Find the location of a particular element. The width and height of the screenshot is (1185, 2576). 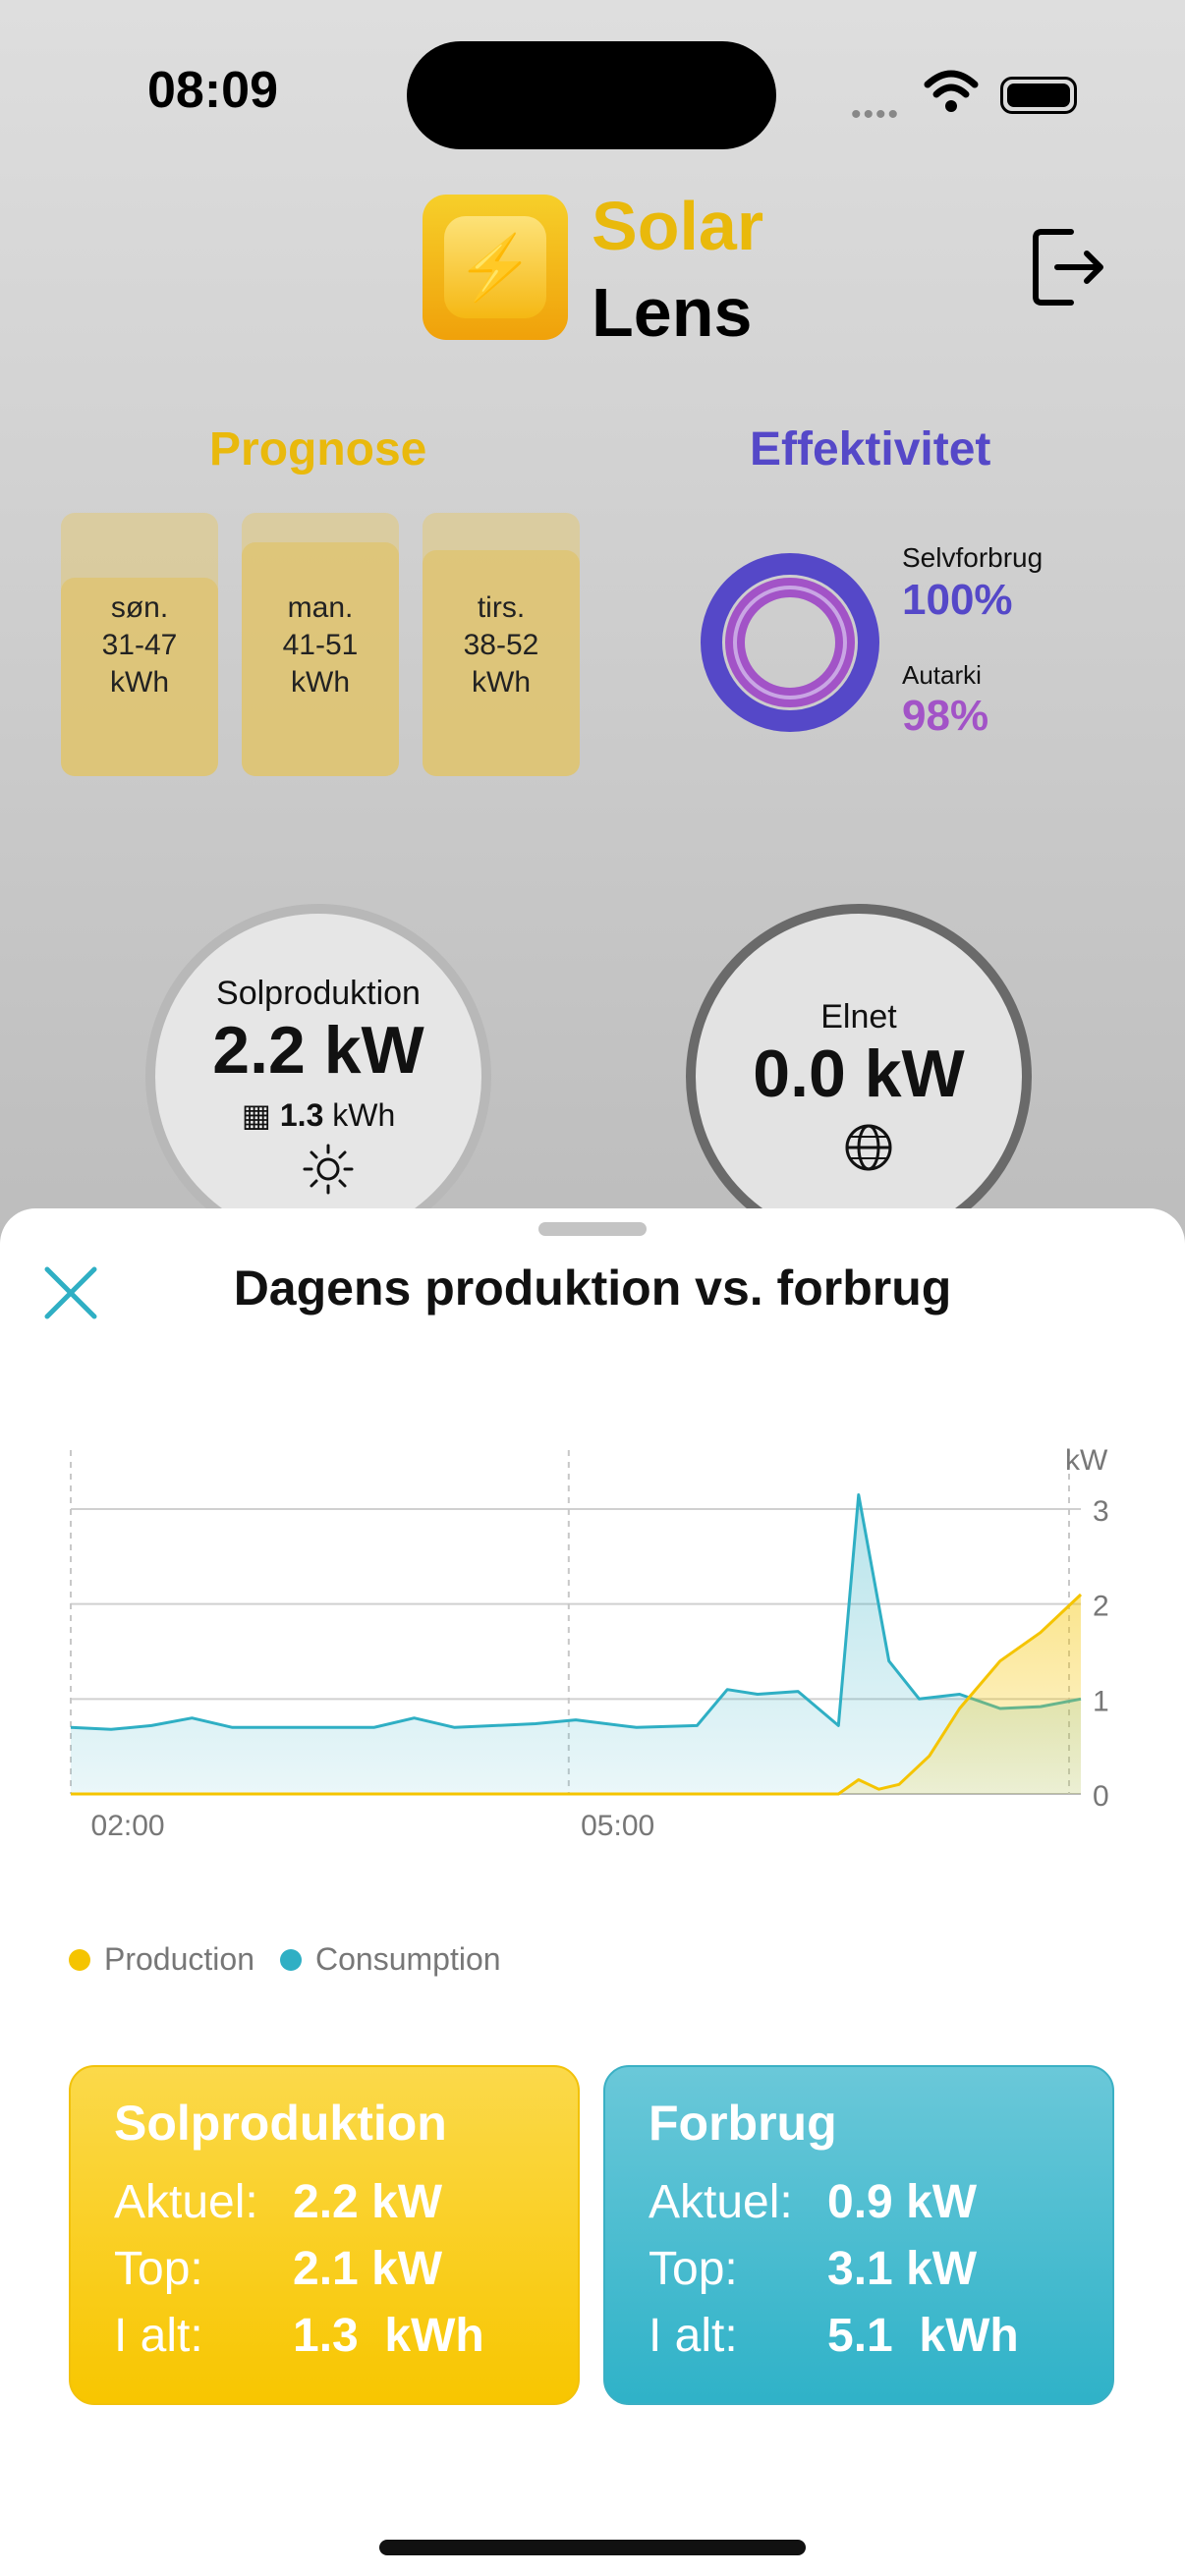

x-tick-label: 02:00 is located at coordinates (128, 1826).